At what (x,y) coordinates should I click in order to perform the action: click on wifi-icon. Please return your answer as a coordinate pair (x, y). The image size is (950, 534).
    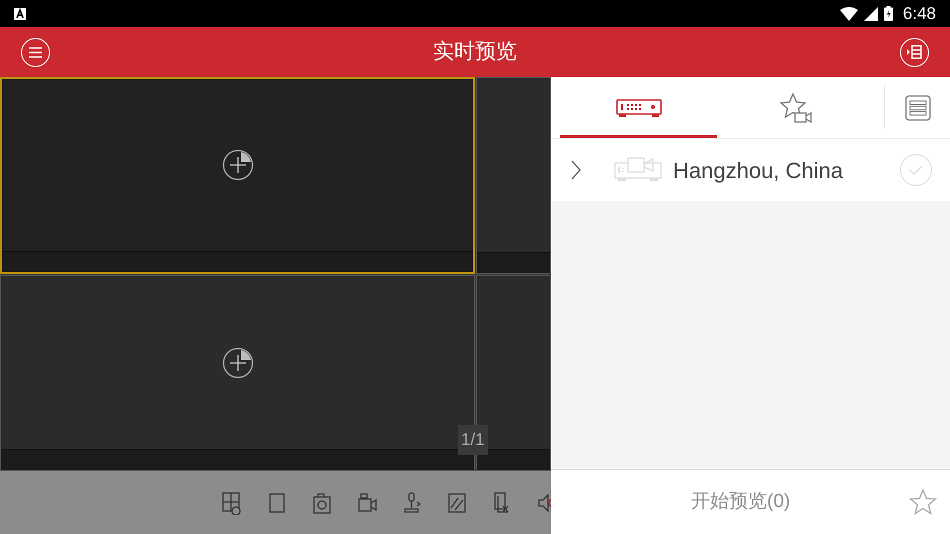
    Looking at the image, I should click on (849, 13).